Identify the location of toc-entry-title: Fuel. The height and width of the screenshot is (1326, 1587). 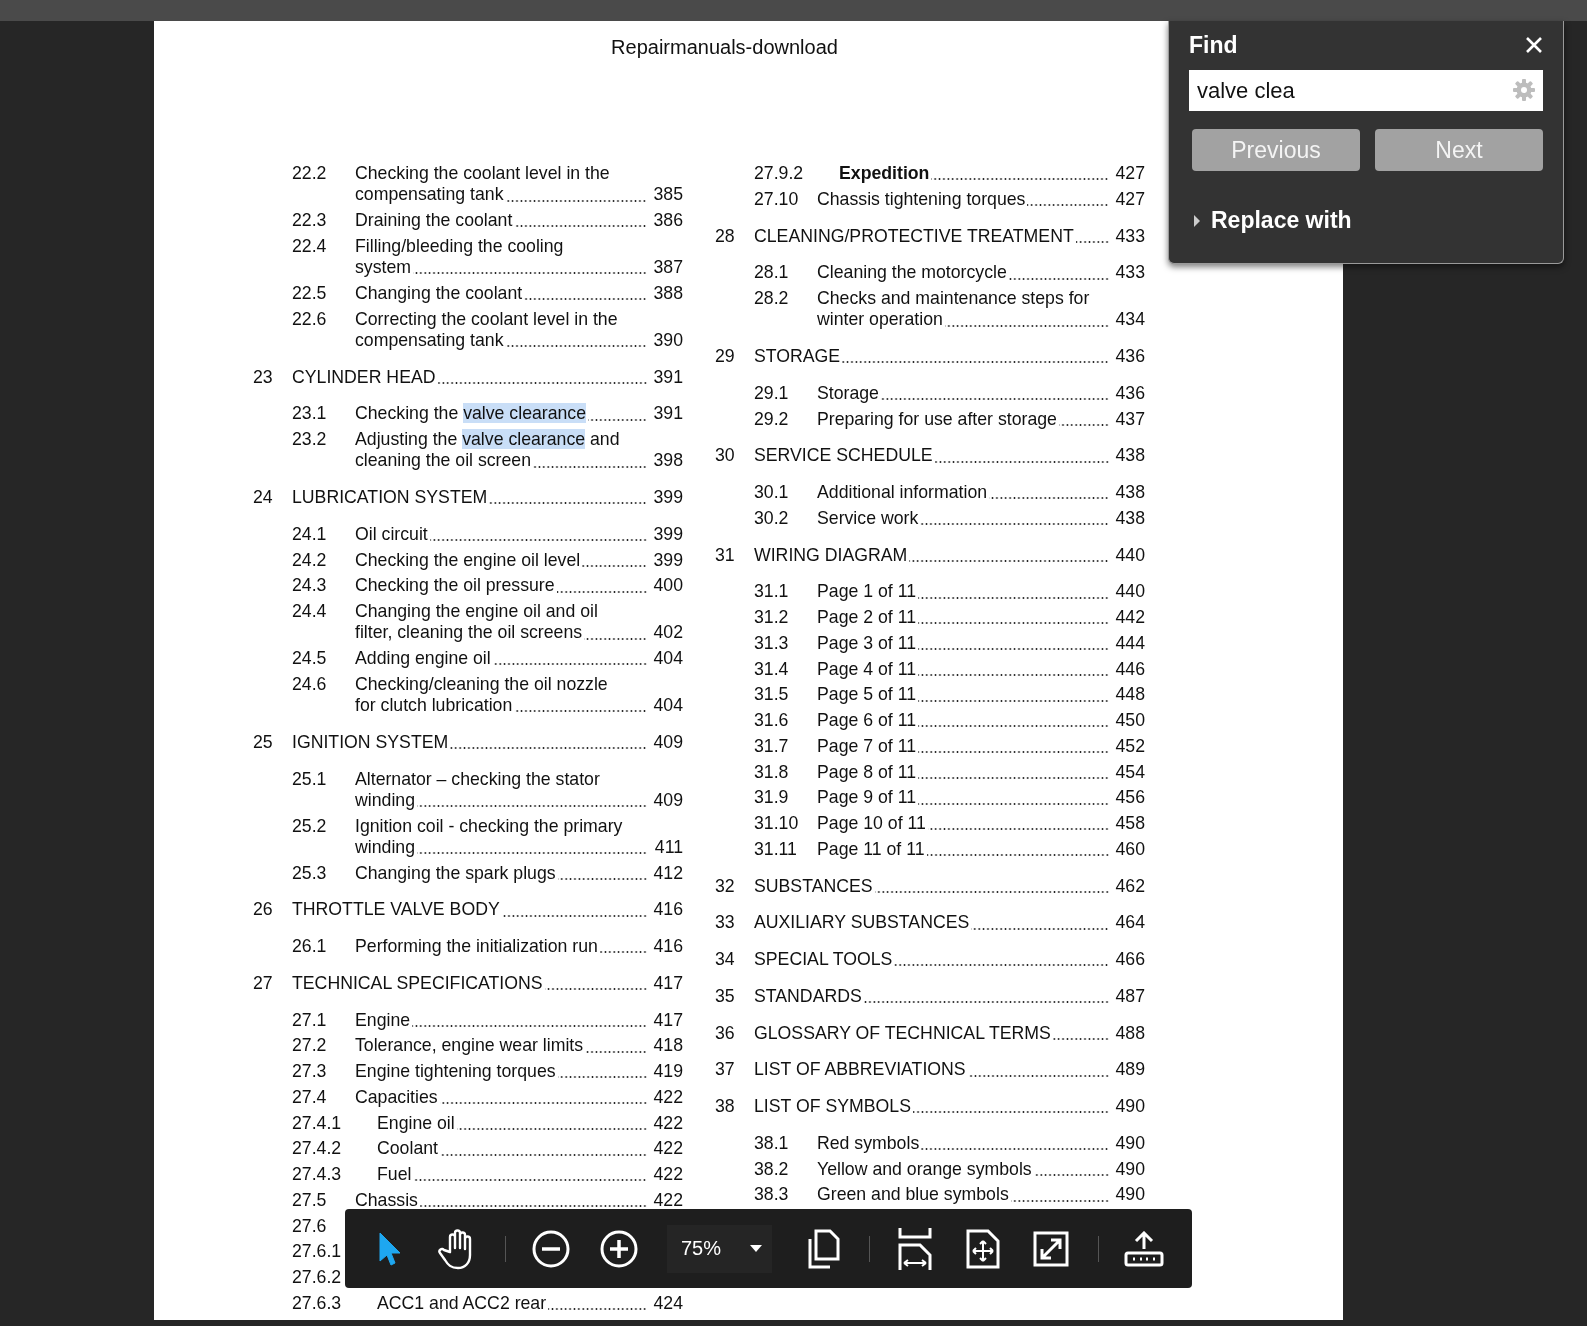
(394, 1175).